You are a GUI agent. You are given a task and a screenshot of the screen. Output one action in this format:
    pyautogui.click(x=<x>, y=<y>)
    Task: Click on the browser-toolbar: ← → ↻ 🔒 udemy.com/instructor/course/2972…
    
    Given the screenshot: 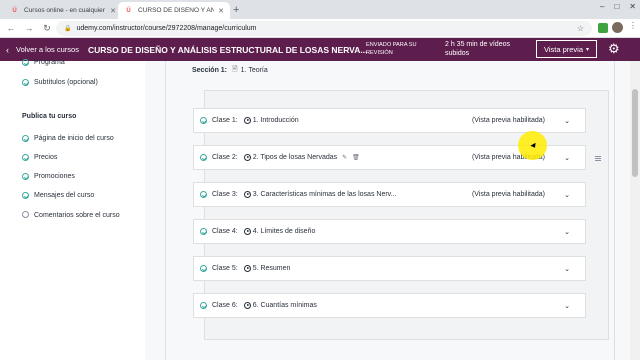 What is the action you would take?
    pyautogui.click(x=320, y=28)
    